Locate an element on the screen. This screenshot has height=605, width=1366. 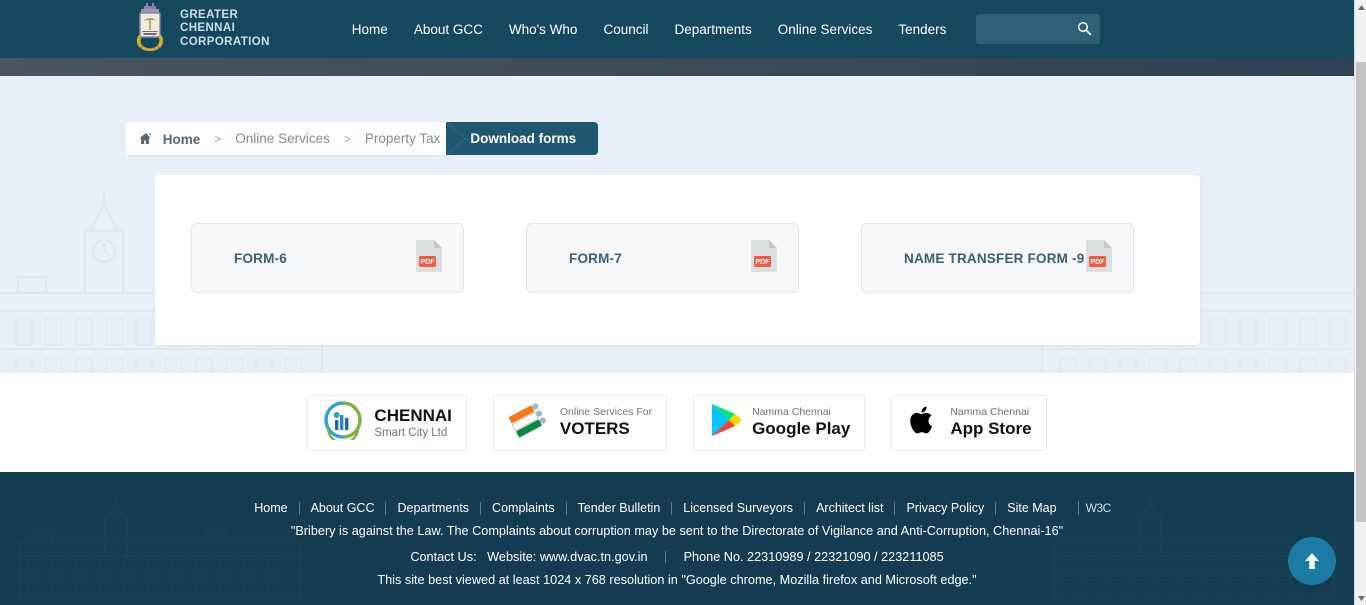
footer-link-about-gcc: About GCC is located at coordinates (343, 508).